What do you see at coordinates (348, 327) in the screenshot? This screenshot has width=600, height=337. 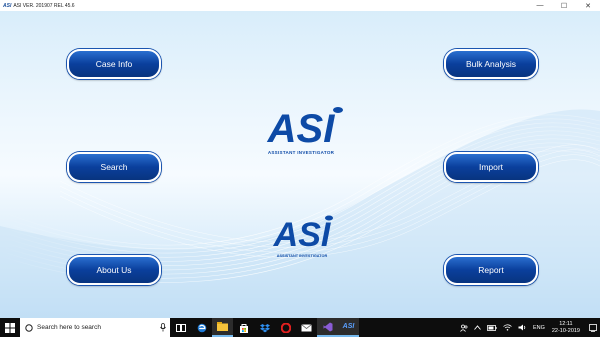 I see `asi-app-icon: ASI` at bounding box center [348, 327].